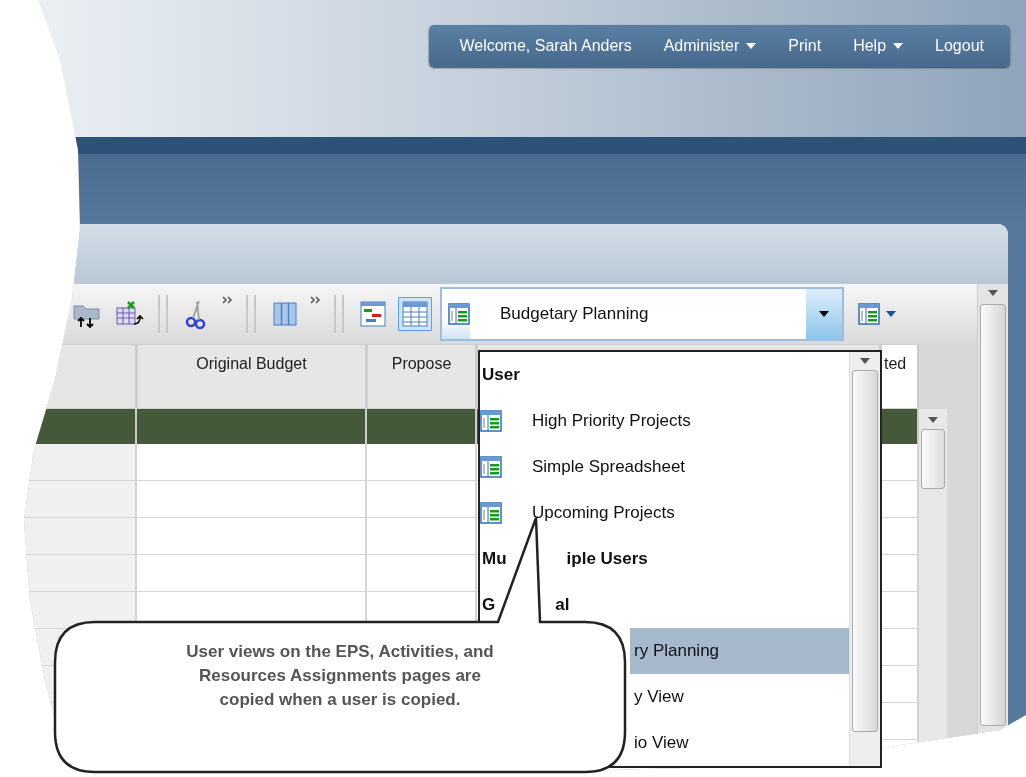  I want to click on view-option: ry Planning, so click(739, 651).